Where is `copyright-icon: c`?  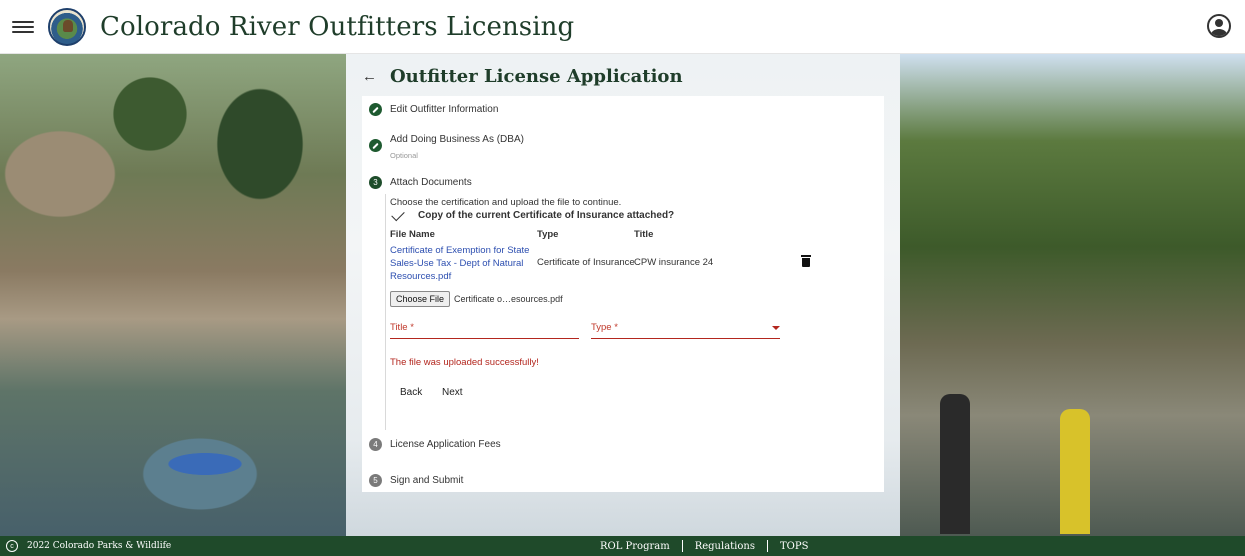
copyright-icon: c is located at coordinates (12, 546).